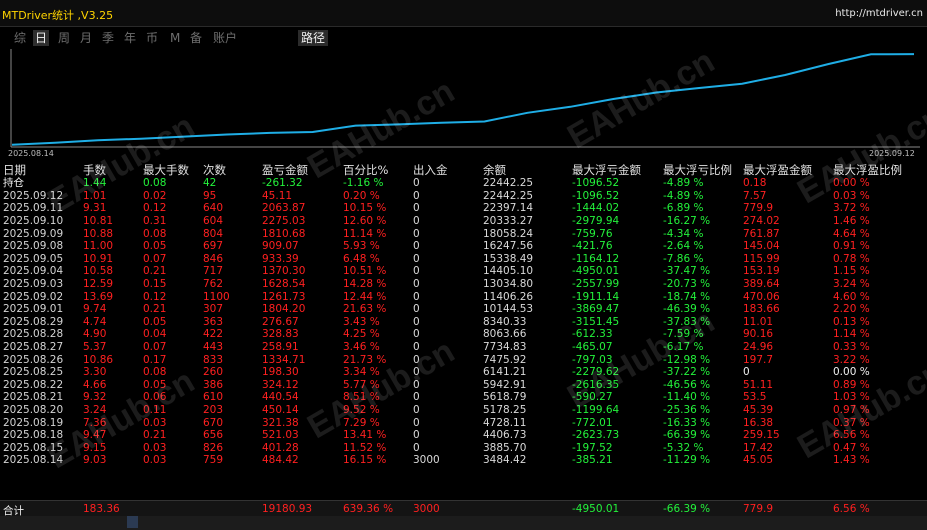  I want to click on app-title: MTDriver统计 ,V3.25, so click(58, 15).